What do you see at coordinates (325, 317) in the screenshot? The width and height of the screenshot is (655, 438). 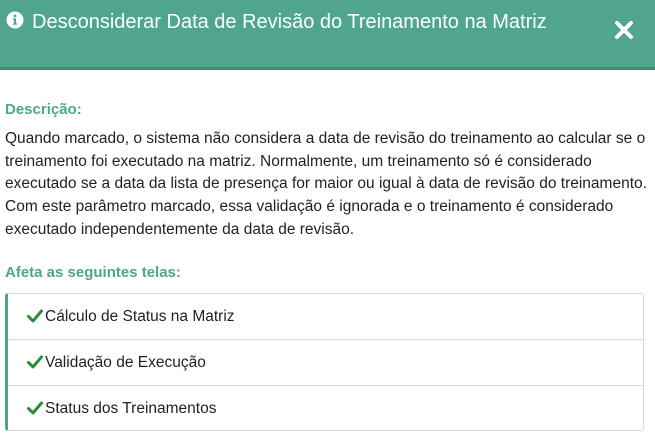 I see `list-item: Cálculo de Status na Matriz` at bounding box center [325, 317].